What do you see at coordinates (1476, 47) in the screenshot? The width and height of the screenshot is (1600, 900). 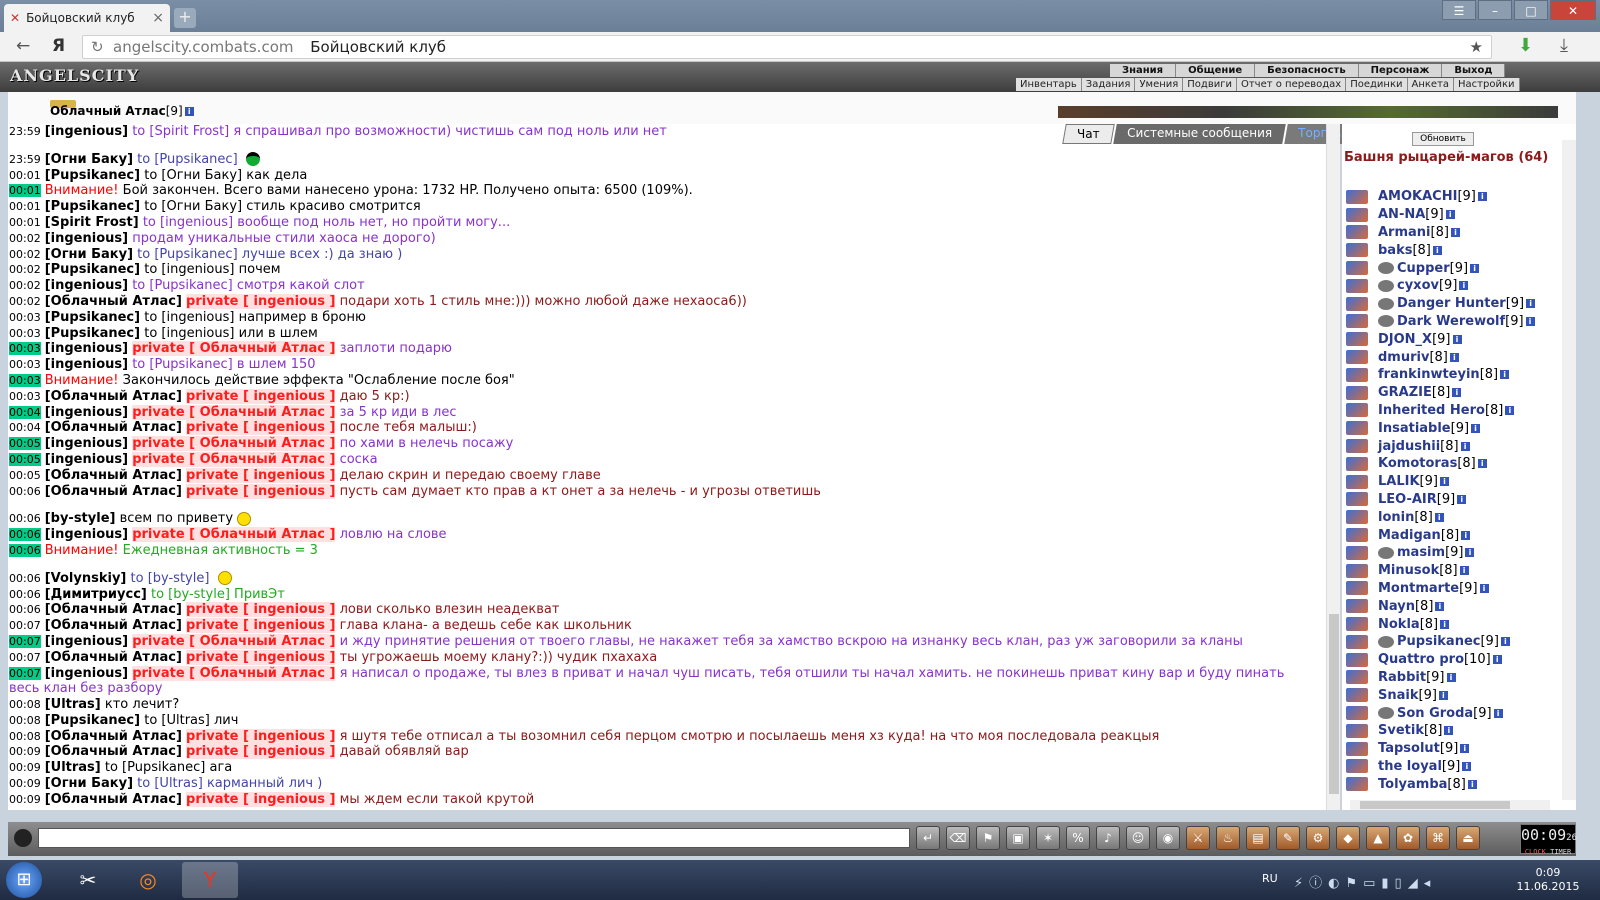 I see `bookmark-star-icon: ★` at bounding box center [1476, 47].